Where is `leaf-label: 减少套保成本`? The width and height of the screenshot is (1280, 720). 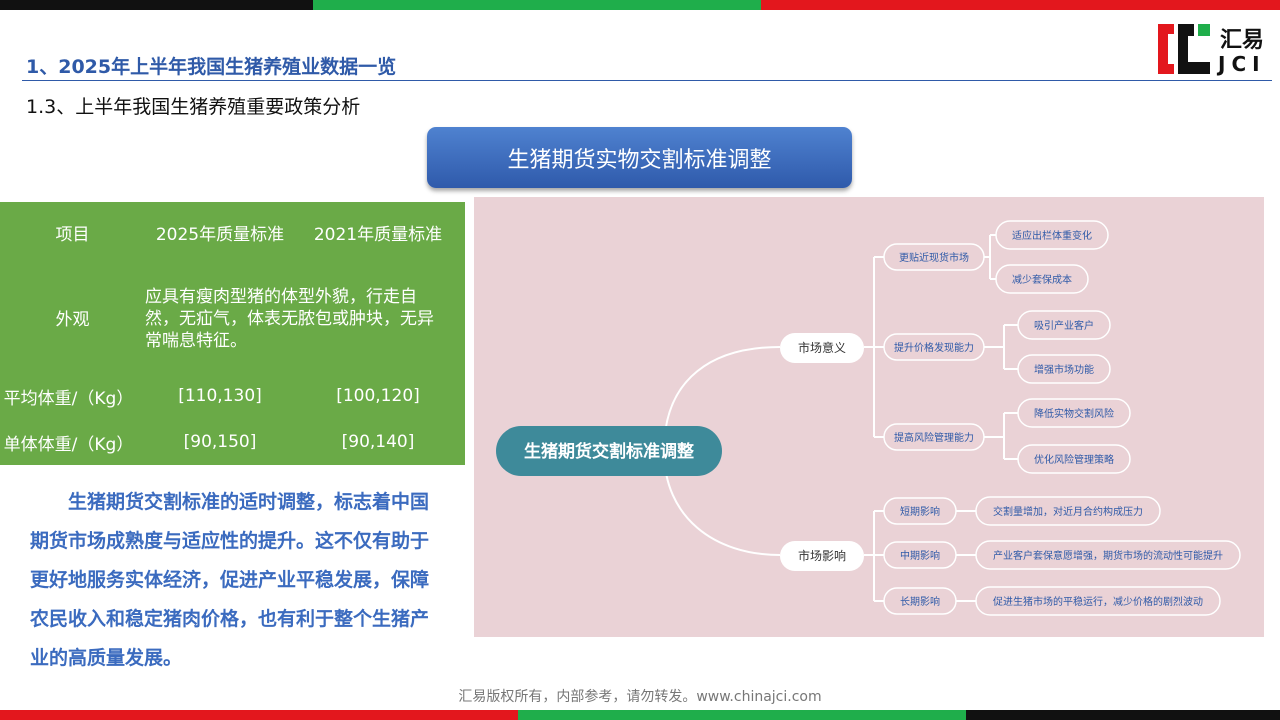 leaf-label: 减少套保成本 is located at coordinates (1042, 279).